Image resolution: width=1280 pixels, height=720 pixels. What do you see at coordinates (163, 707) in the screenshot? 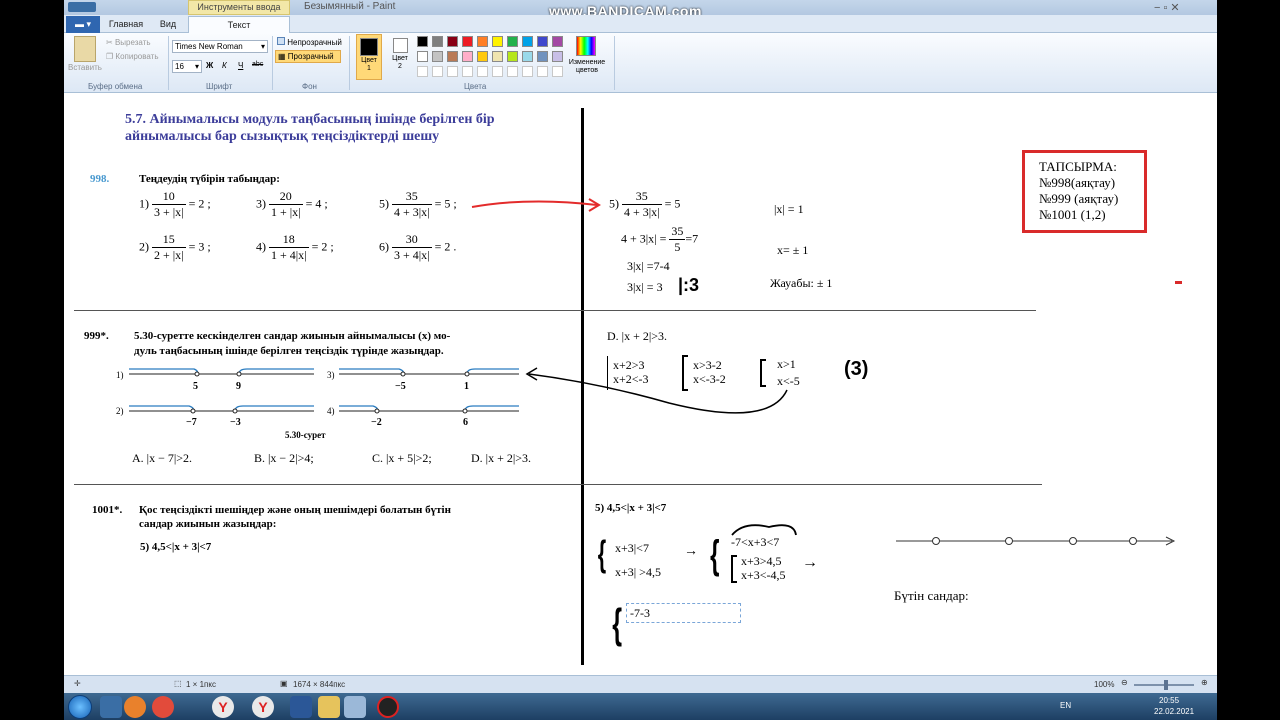
I see `chrome-icon` at bounding box center [163, 707].